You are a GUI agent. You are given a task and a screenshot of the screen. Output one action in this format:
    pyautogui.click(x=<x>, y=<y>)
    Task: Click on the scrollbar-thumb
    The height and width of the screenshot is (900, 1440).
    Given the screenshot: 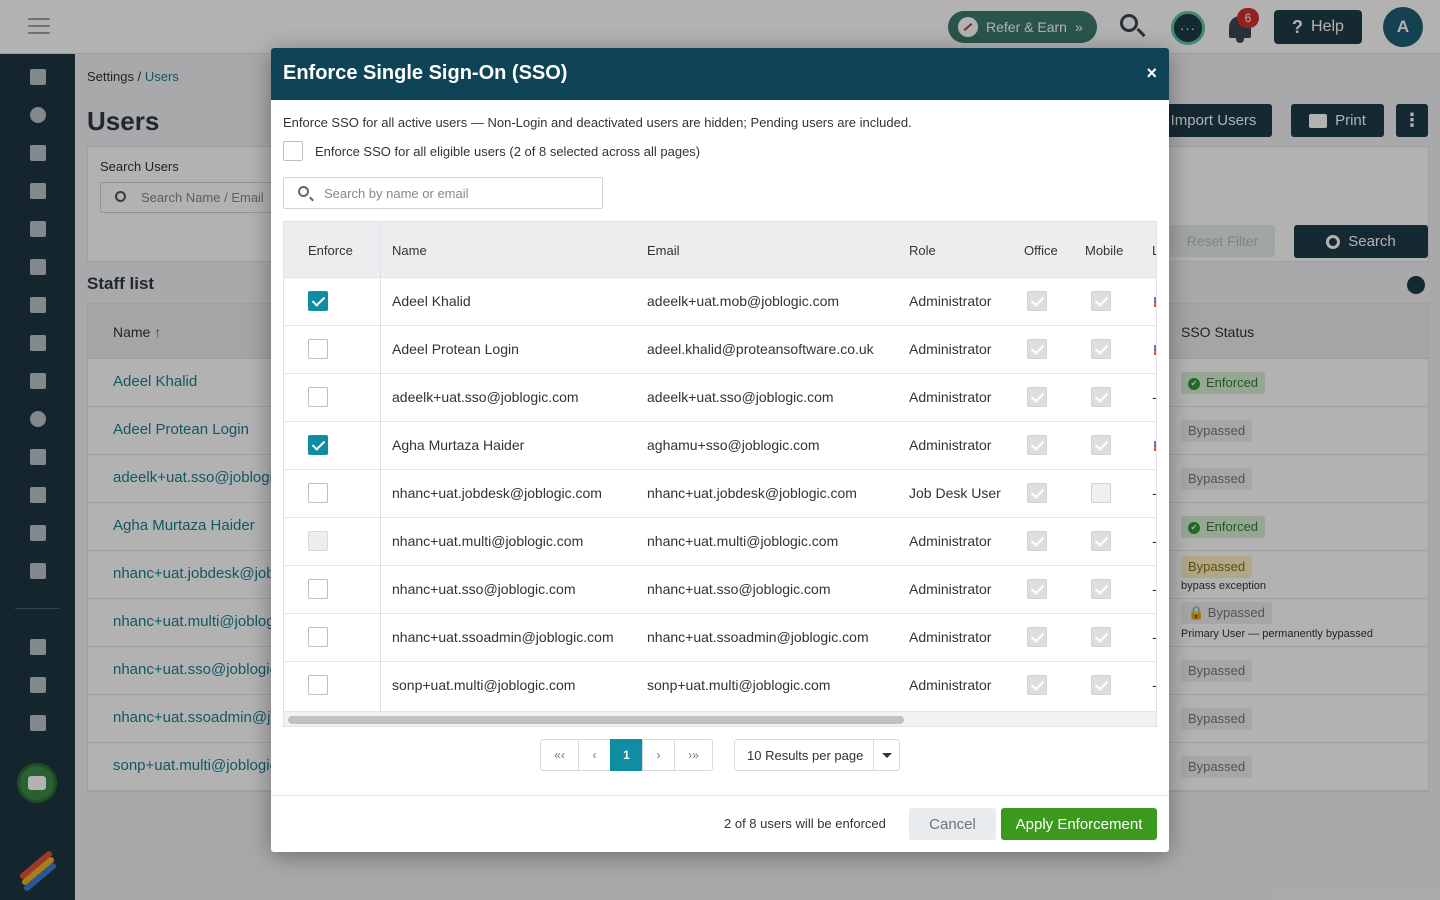 What is the action you would take?
    pyautogui.click(x=596, y=720)
    